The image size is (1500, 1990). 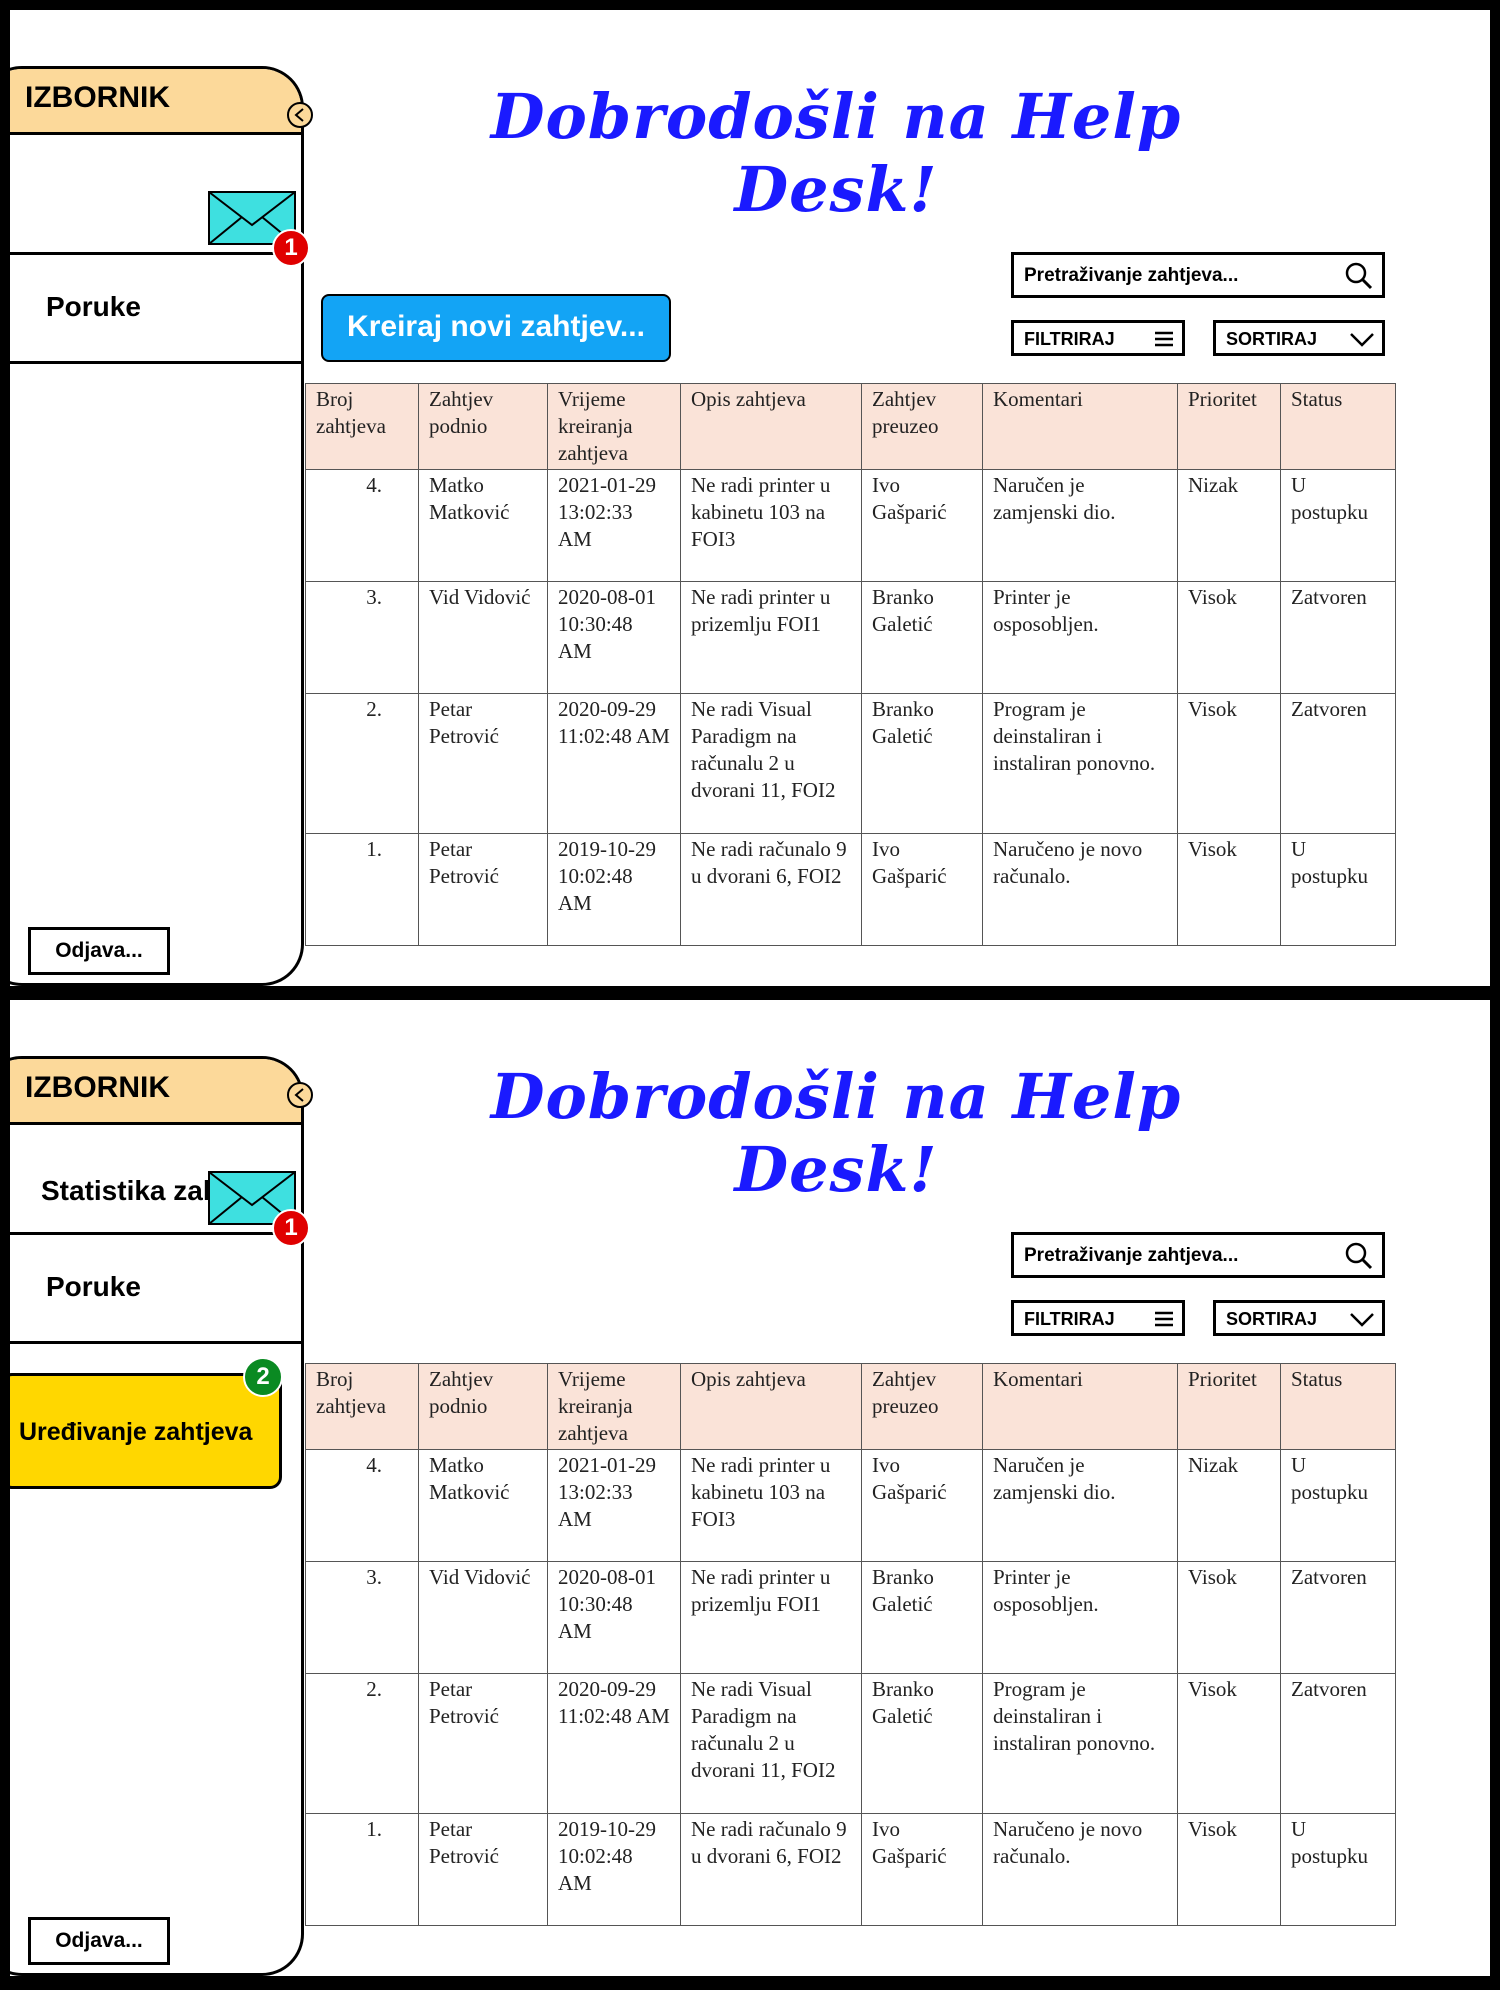 What do you see at coordinates (146, 1431) in the screenshot?
I see `edit-requests-button: Uređivanje zahtjeva` at bounding box center [146, 1431].